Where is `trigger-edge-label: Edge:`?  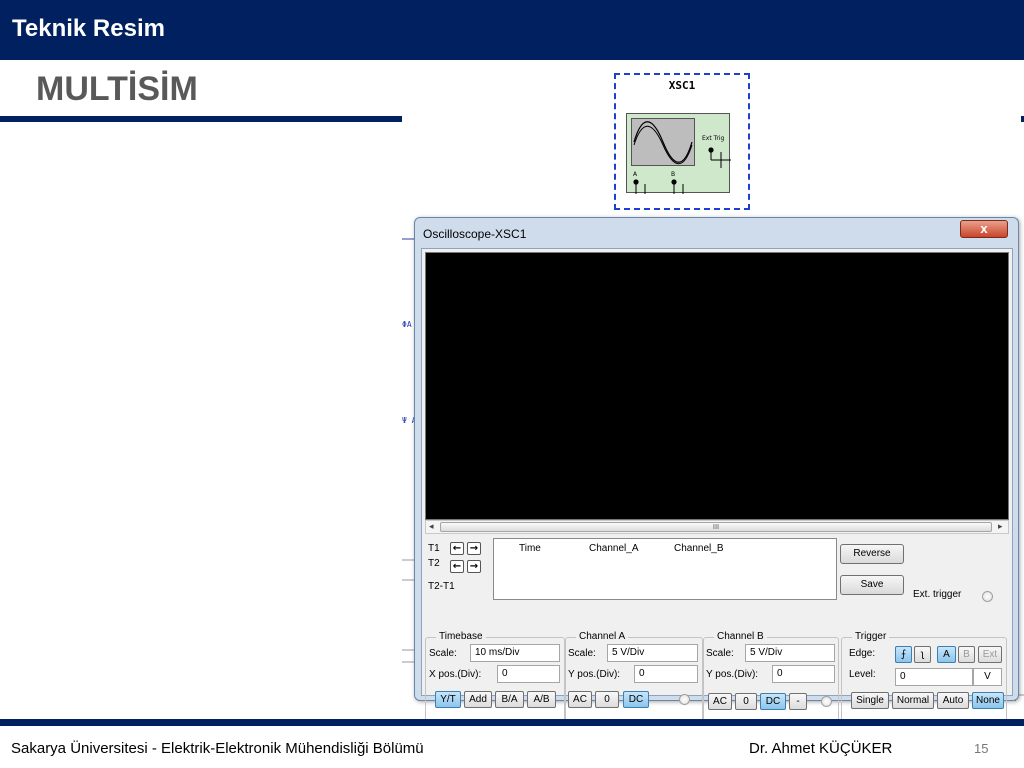 trigger-edge-label: Edge: is located at coordinates (862, 653).